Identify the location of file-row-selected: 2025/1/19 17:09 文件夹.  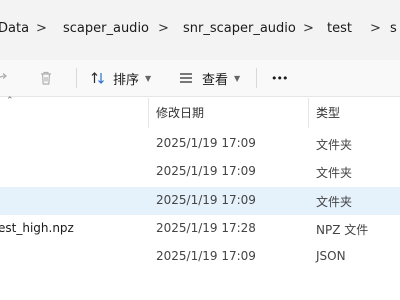
(200, 201).